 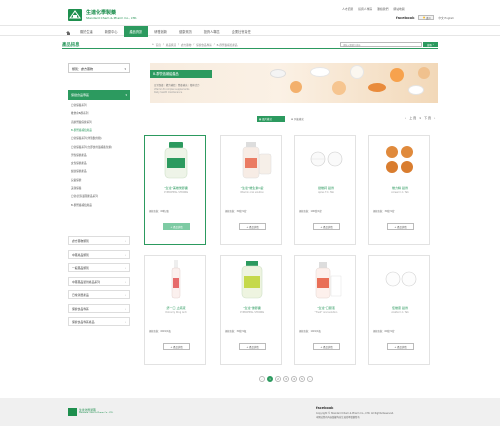 I want to click on product-card: 佳維康 錠劑 Acaltsil I.C. Tab 規格包裝：60錠/1錠 + 產品詳情, so click(x=399, y=310).